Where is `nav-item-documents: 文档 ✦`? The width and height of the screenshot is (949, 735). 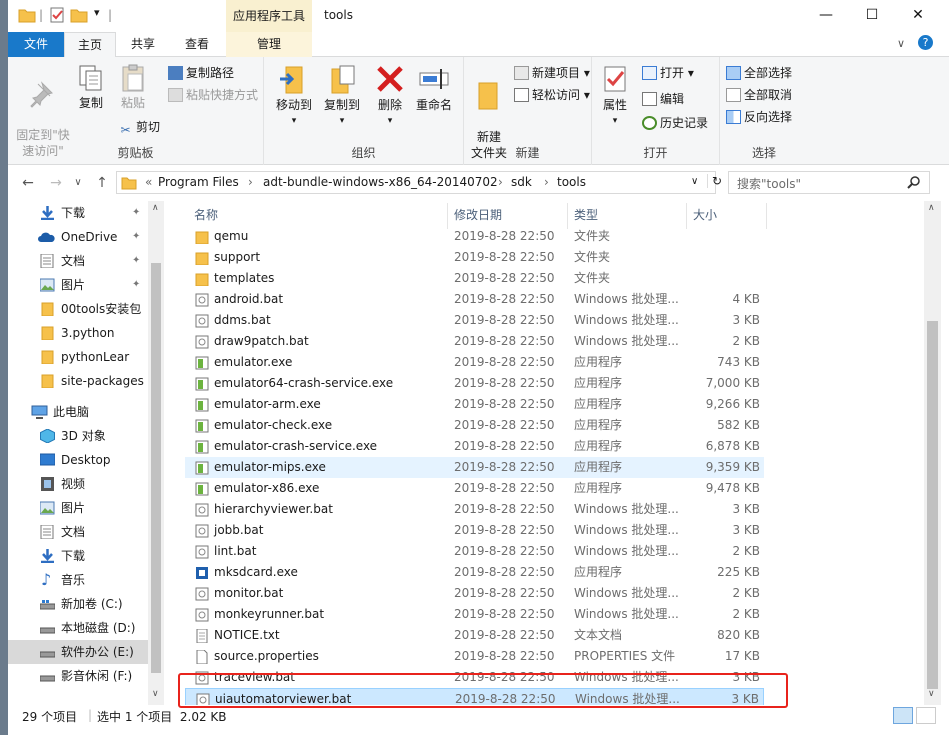 nav-item-documents: 文档 ✦ is located at coordinates (79, 261).